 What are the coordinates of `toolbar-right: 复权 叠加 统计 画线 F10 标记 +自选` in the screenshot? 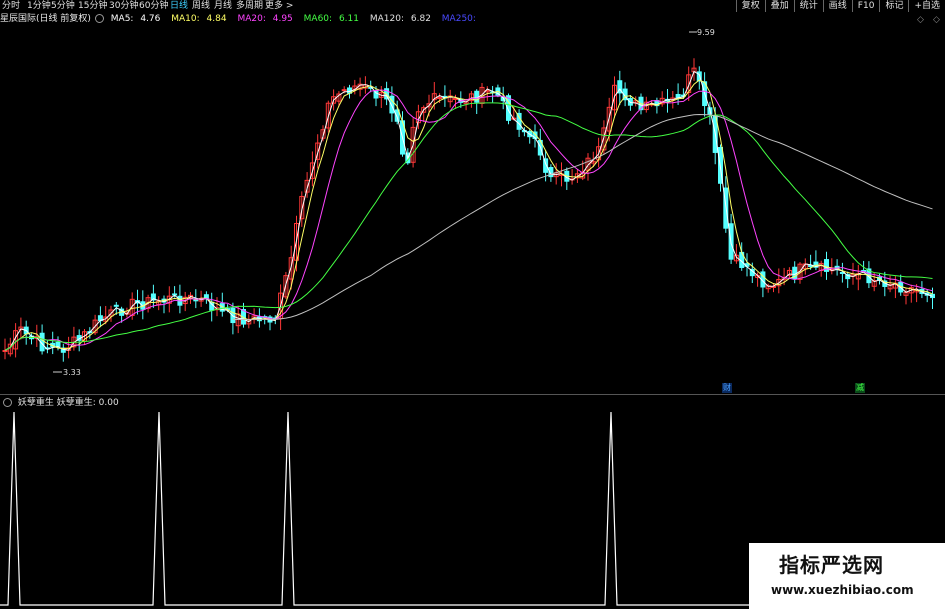 It's located at (840, 6).